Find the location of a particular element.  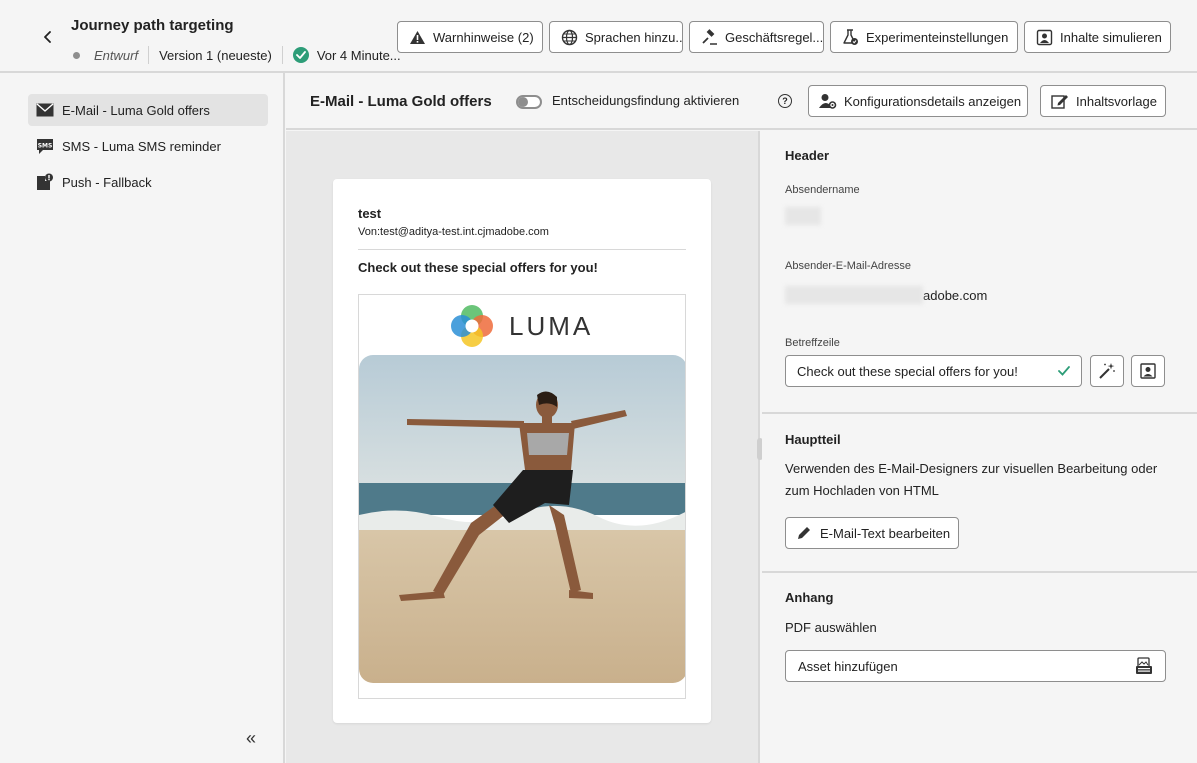

magic-wand-icon is located at coordinates (1107, 371).